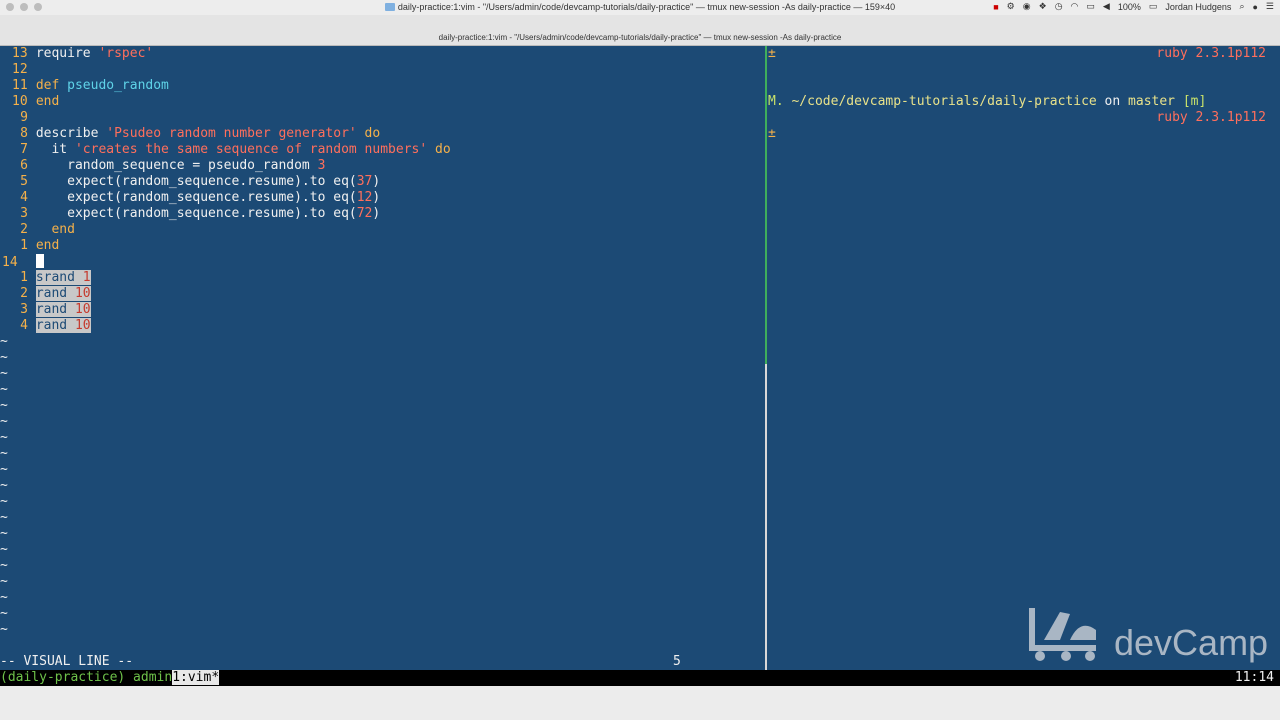 The height and width of the screenshot is (720, 1280). Describe the element at coordinates (1090, 6) in the screenshot. I see `airplay-icon: ▭` at that location.